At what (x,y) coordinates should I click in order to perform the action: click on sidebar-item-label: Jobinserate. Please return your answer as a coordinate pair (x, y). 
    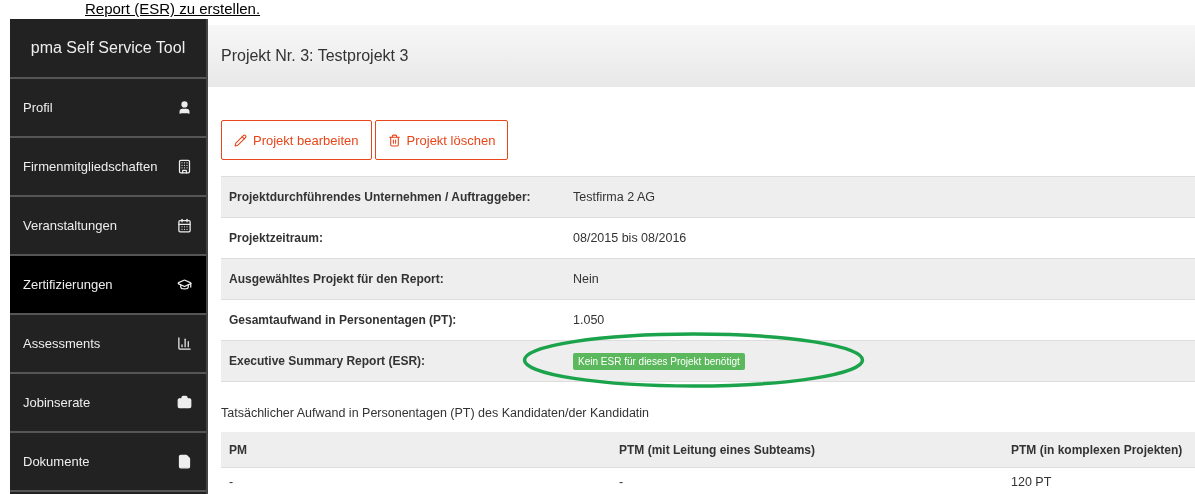
    Looking at the image, I should click on (57, 402).